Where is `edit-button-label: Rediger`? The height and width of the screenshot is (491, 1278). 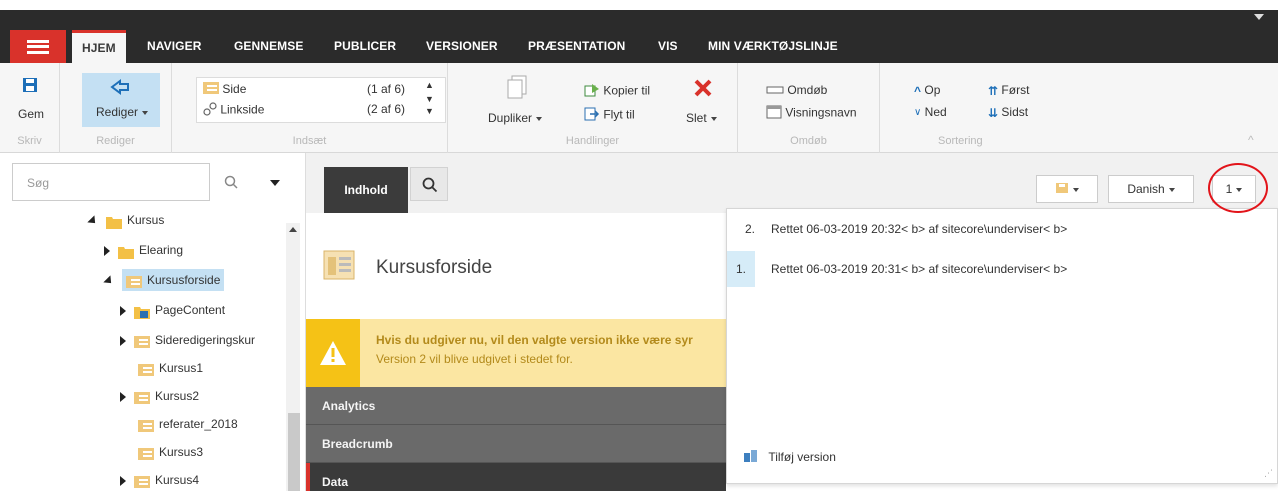
edit-button-label: Rediger is located at coordinates (117, 112).